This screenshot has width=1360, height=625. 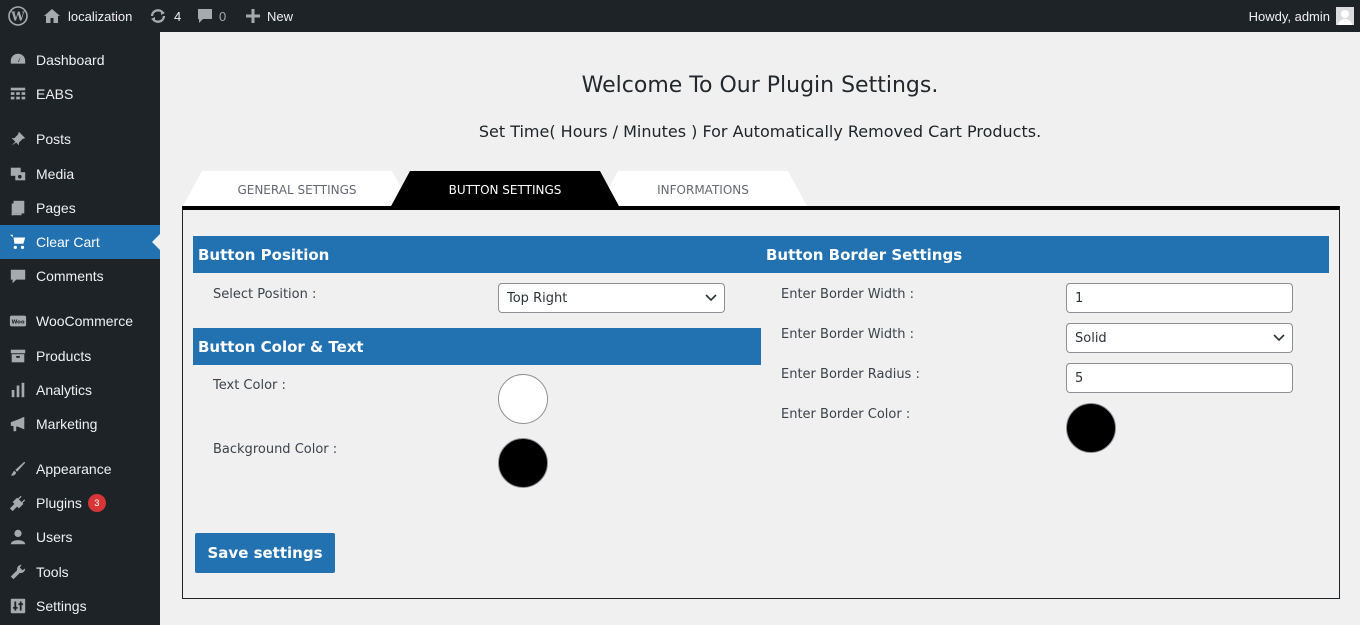 I want to click on update-count-badge: 3, so click(x=96, y=503).